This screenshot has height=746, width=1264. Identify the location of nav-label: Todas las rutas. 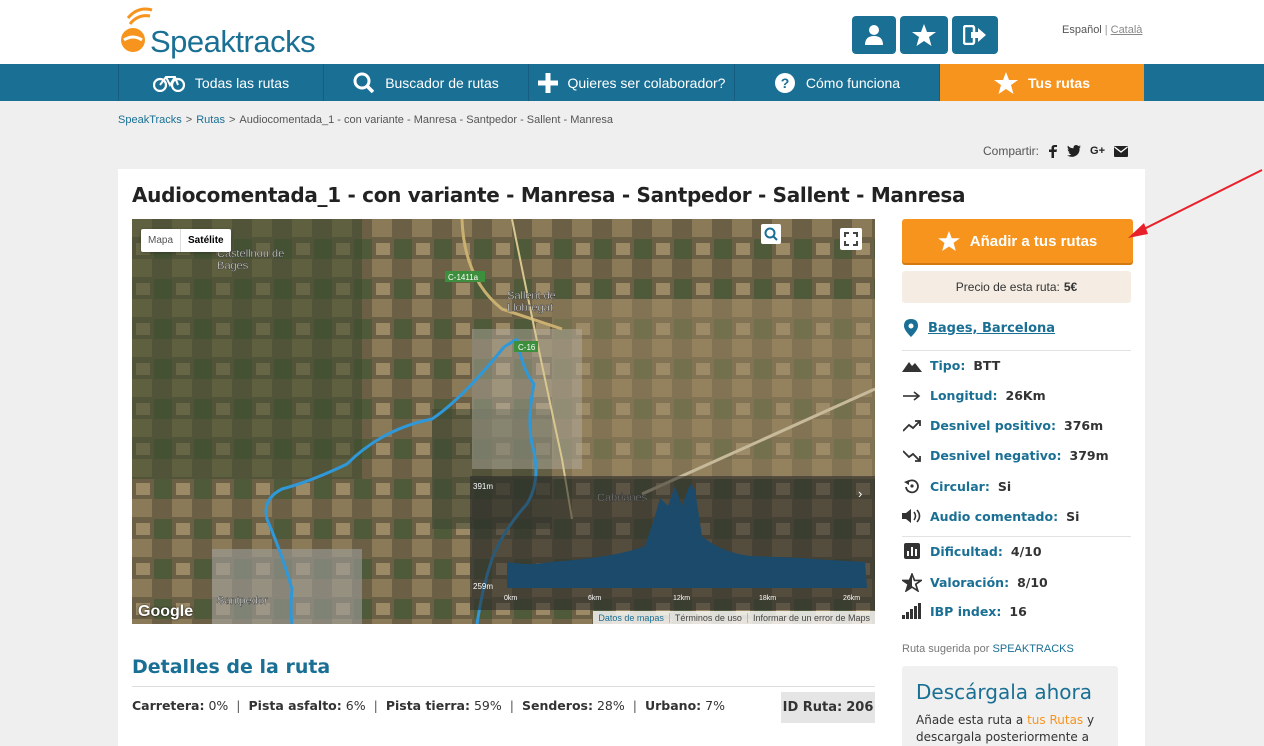
(242, 82).